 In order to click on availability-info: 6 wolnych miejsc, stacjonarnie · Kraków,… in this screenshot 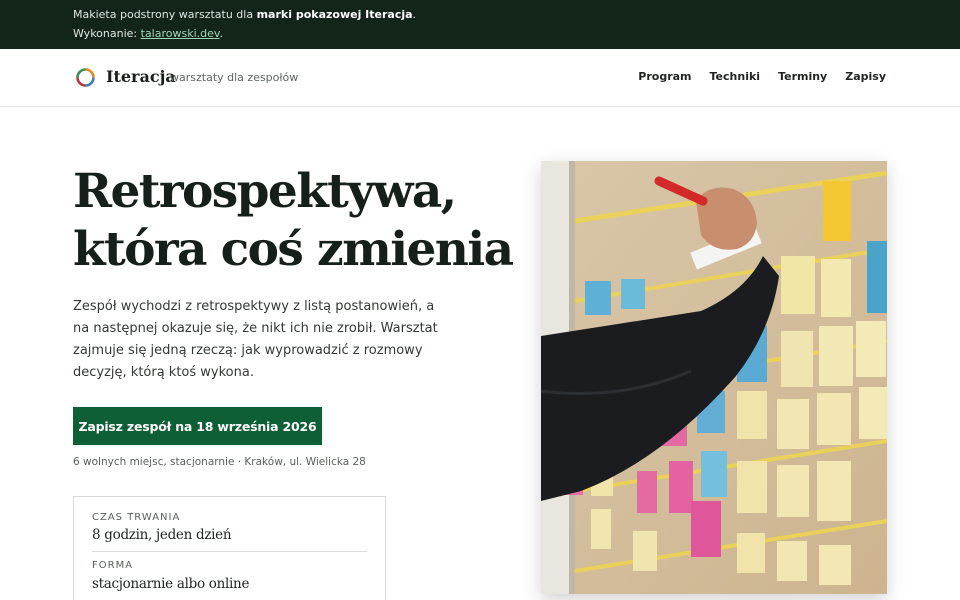, I will do `click(219, 462)`.